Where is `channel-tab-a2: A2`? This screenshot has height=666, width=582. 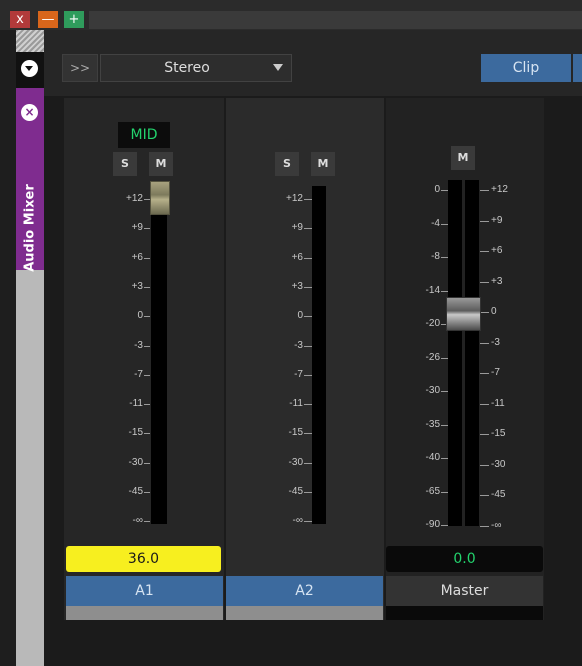
channel-tab-a2: A2 is located at coordinates (304, 591).